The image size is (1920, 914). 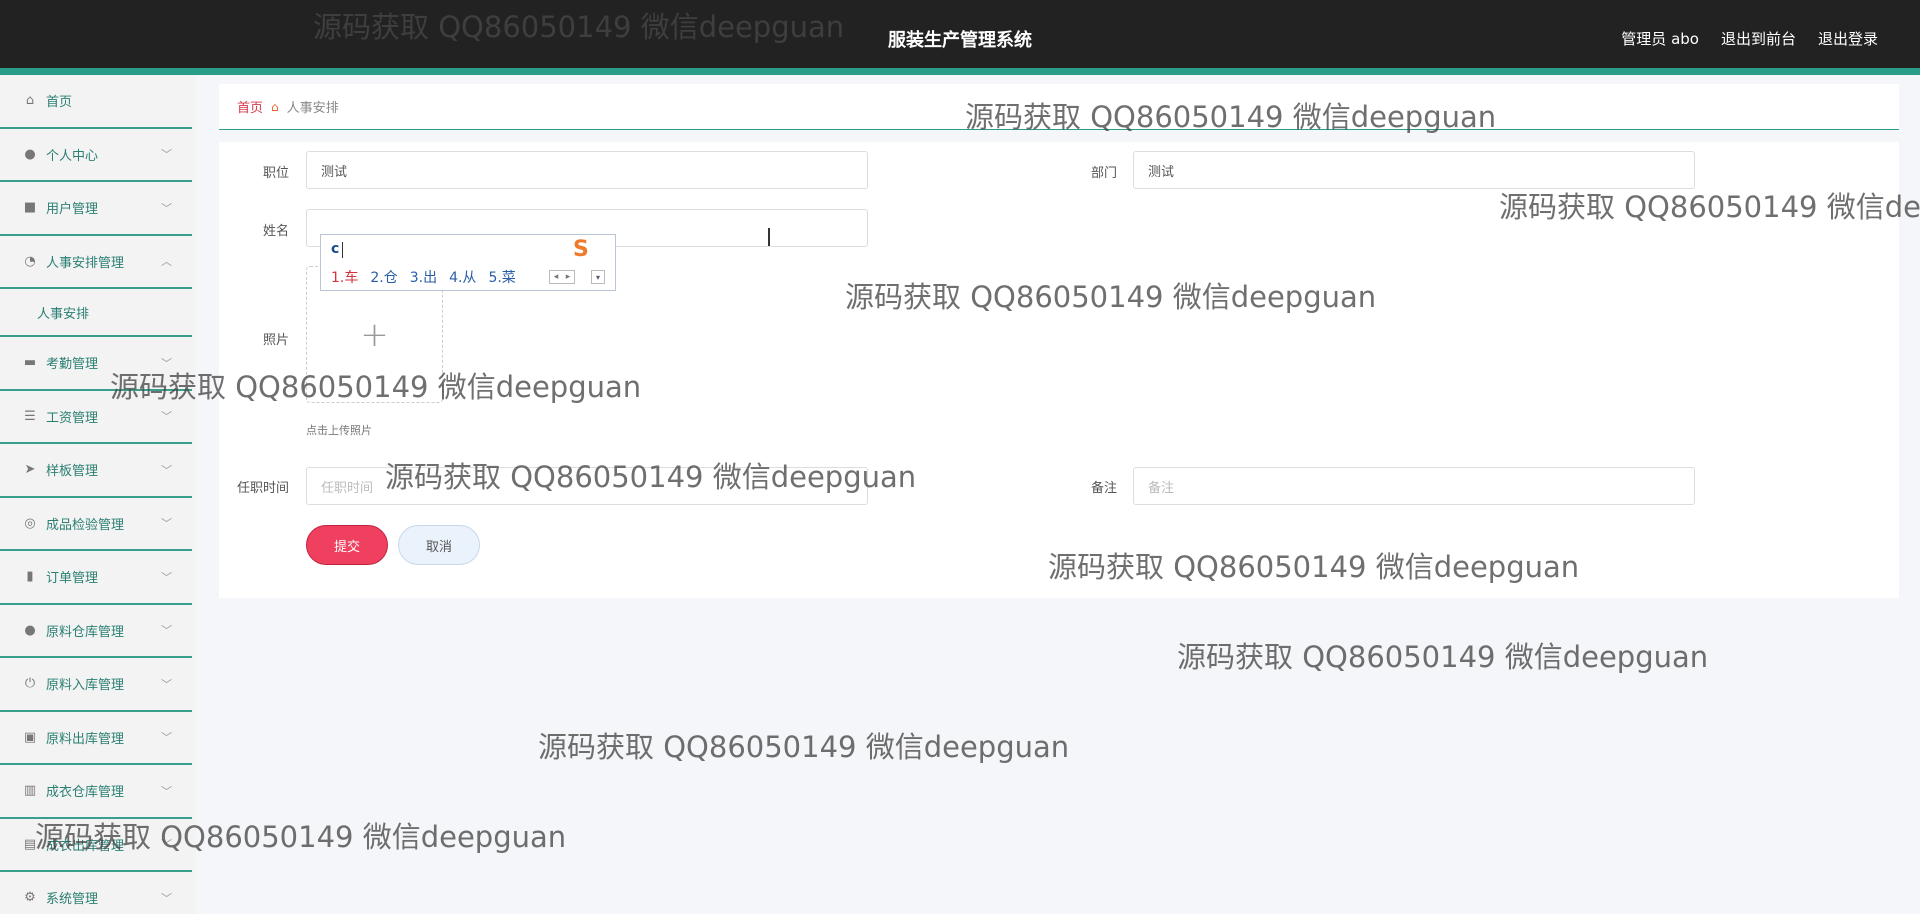 I want to click on sidebar-item-label: 成衣出库管理, so click(x=85, y=846).